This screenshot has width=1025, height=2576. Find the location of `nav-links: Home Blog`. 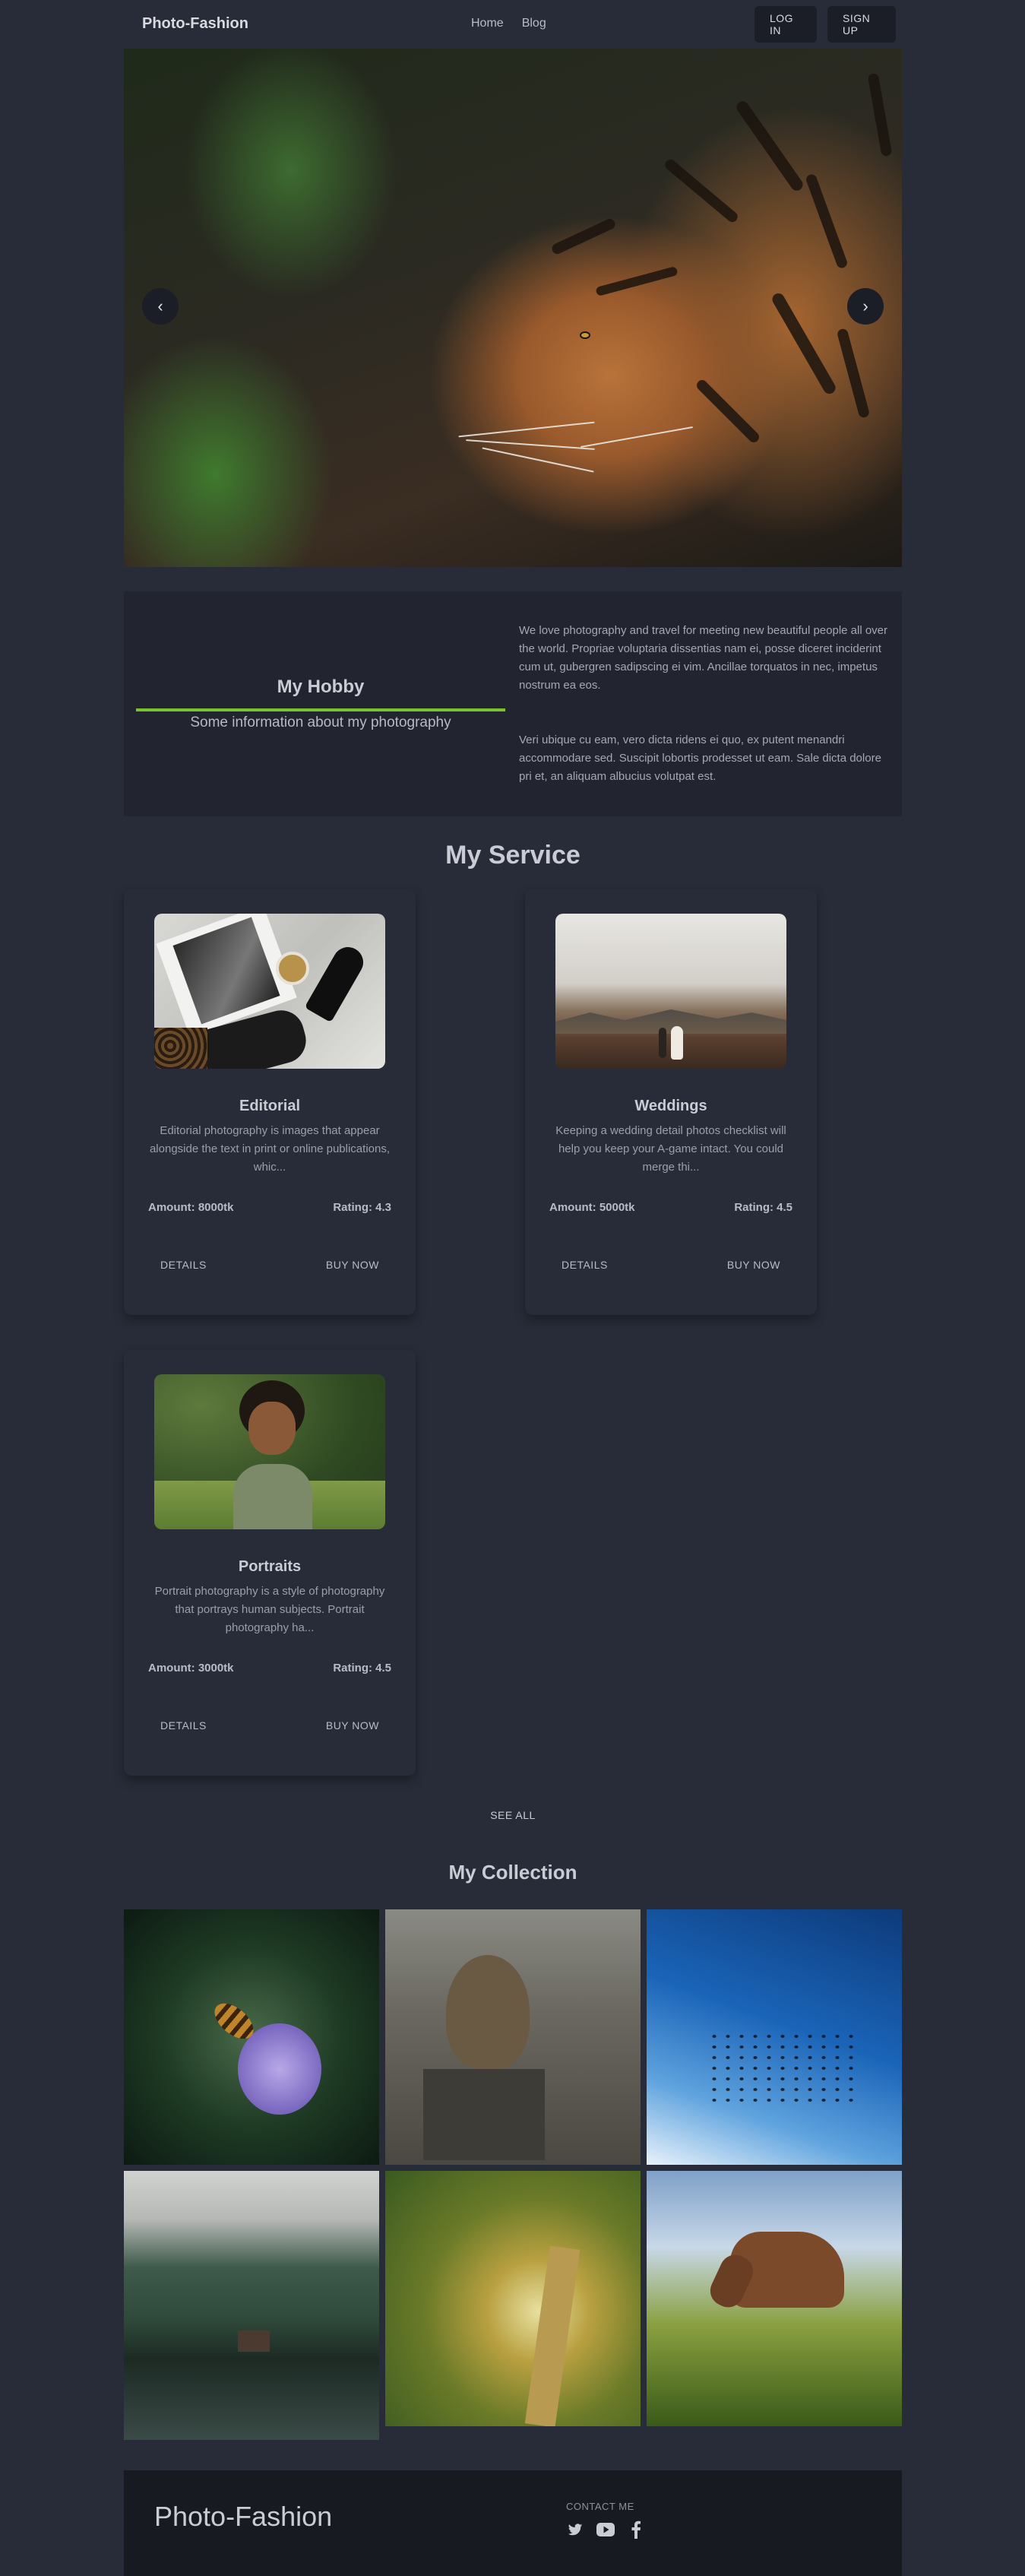

nav-links: Home Blog is located at coordinates (509, 23).